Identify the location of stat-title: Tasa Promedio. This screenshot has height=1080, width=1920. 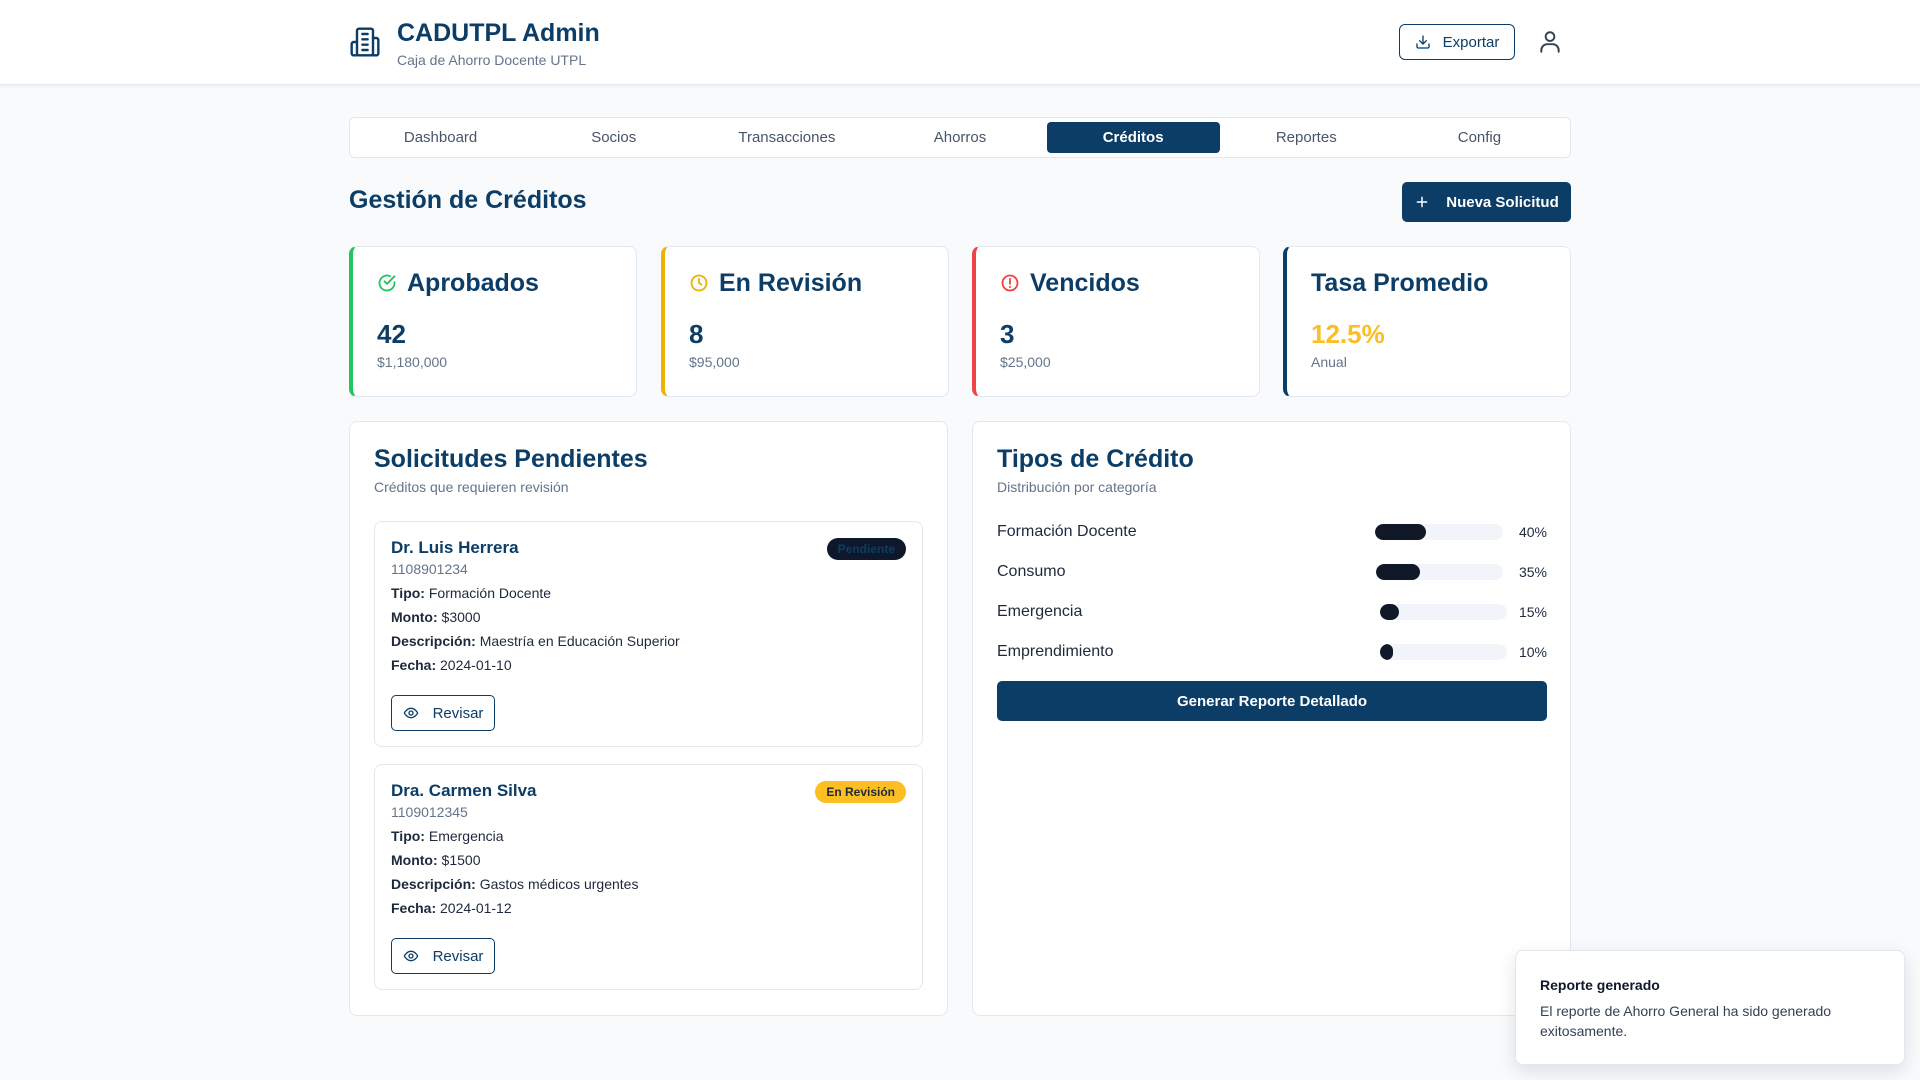
(1400, 282).